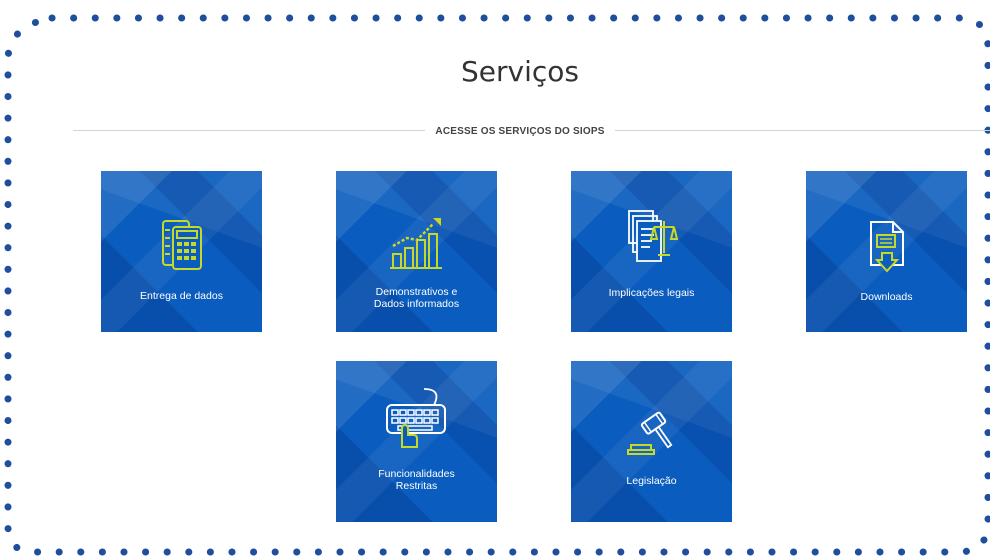 This screenshot has width=990, height=556. I want to click on tile-label: Restritas, so click(416, 486).